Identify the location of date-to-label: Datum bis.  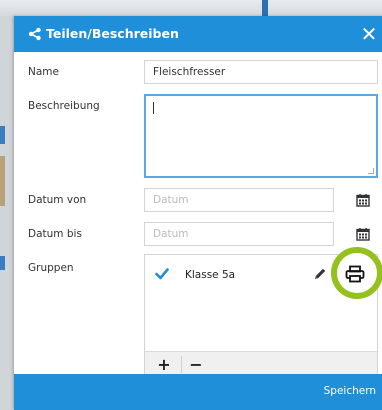
(55, 234).